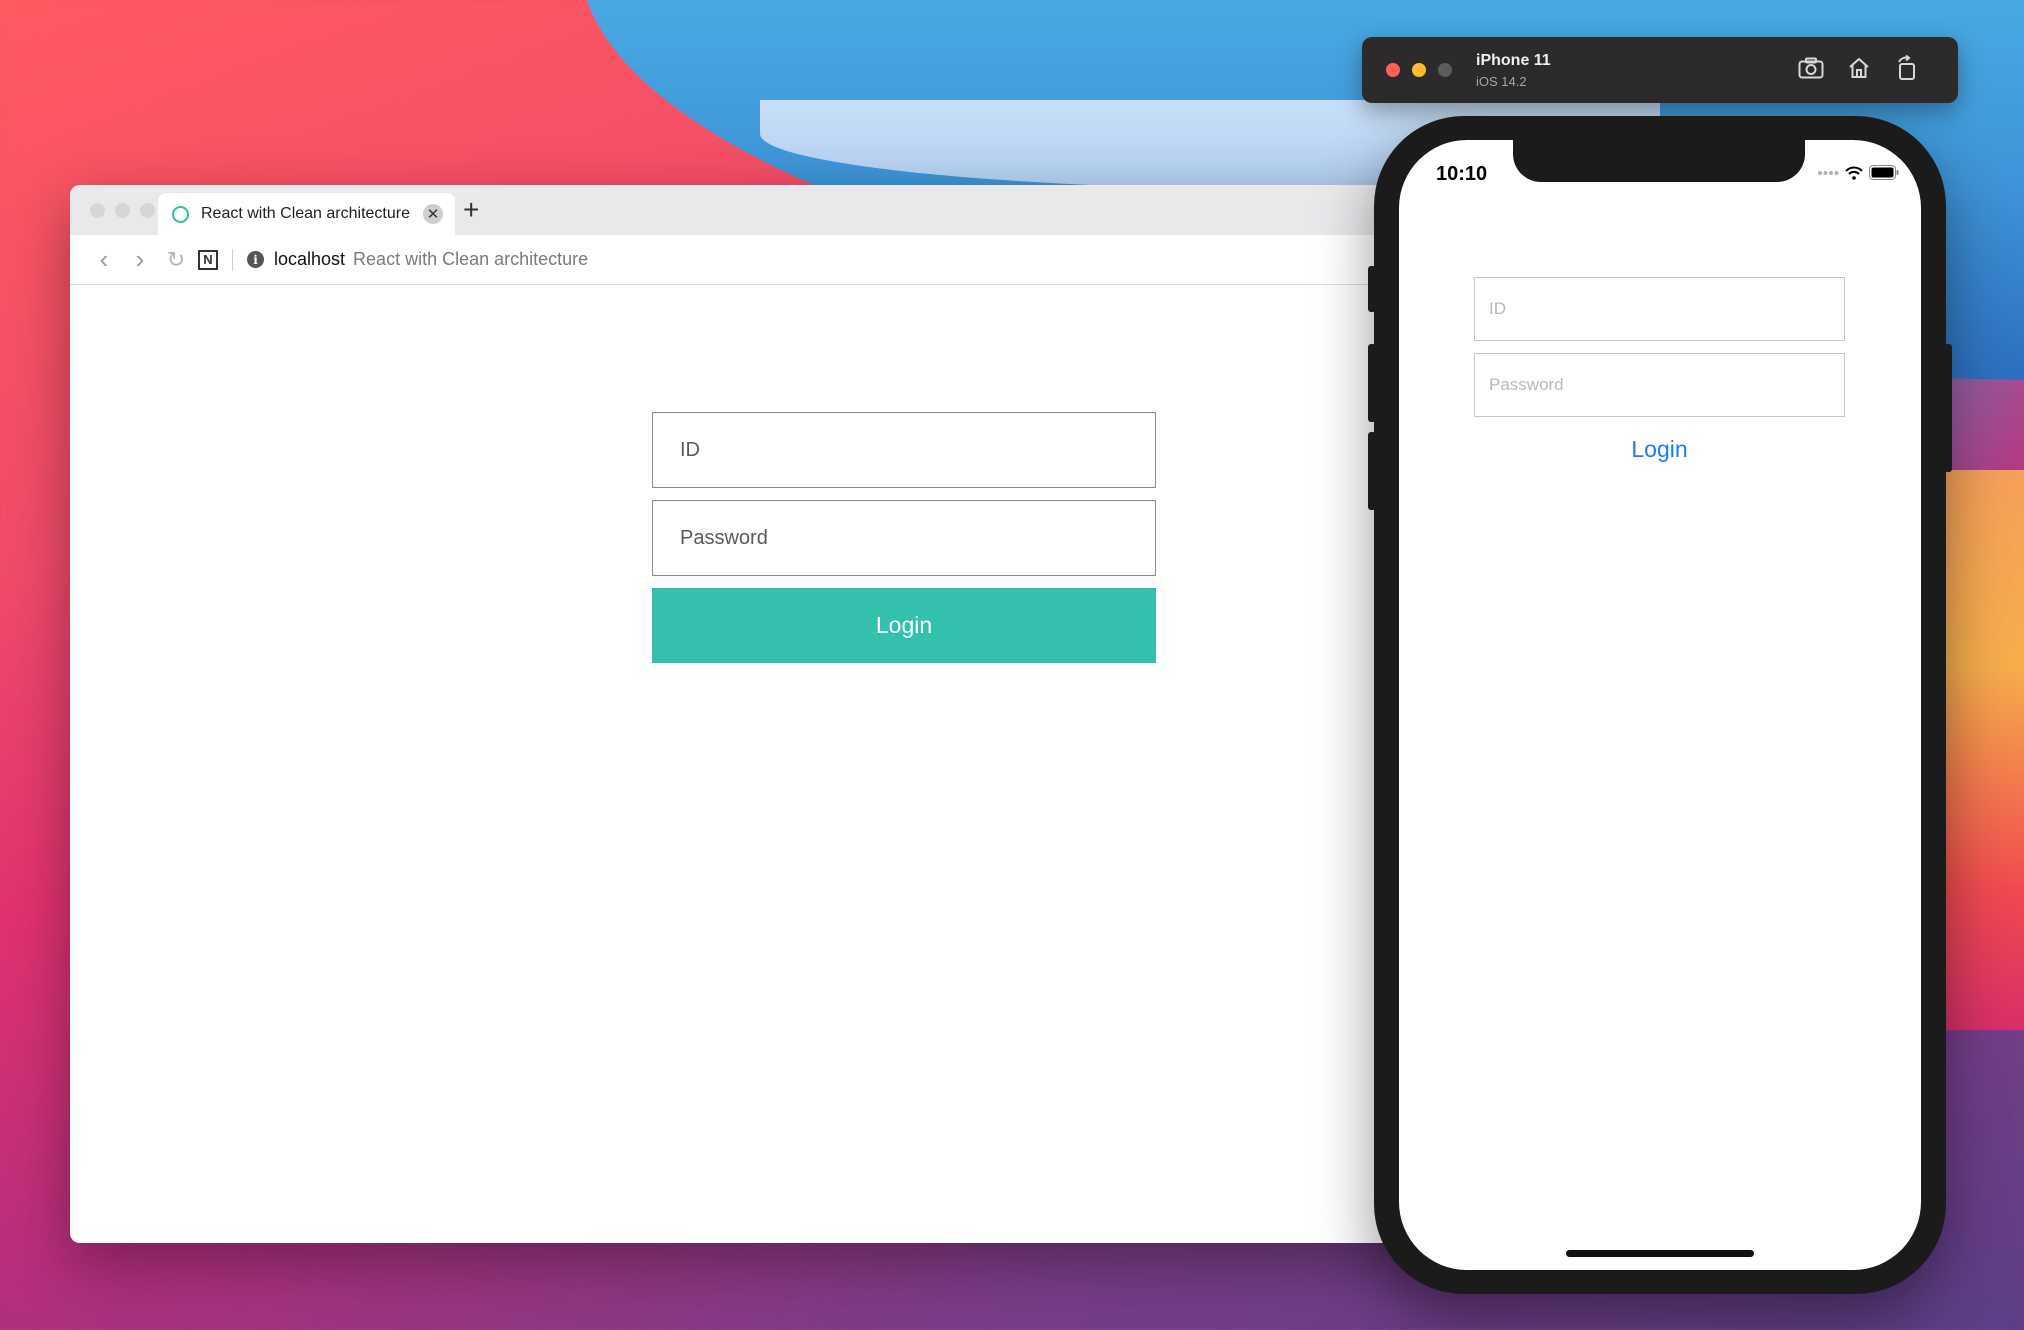  Describe the element at coordinates (1811, 68) in the screenshot. I see `screenshot-icon` at that location.